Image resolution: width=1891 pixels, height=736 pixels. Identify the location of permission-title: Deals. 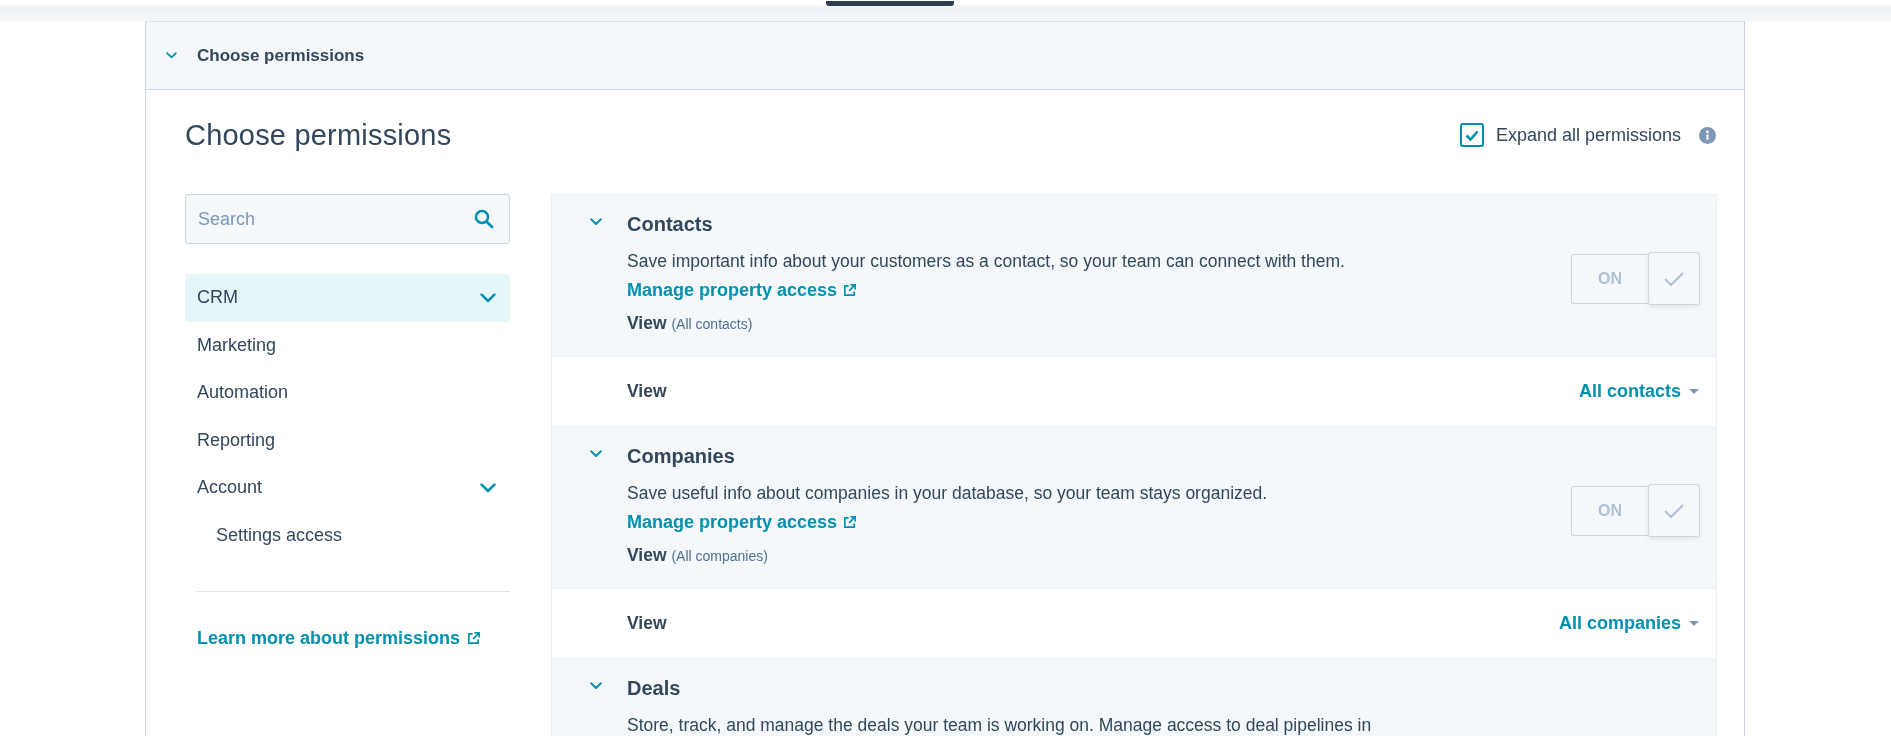
(654, 688).